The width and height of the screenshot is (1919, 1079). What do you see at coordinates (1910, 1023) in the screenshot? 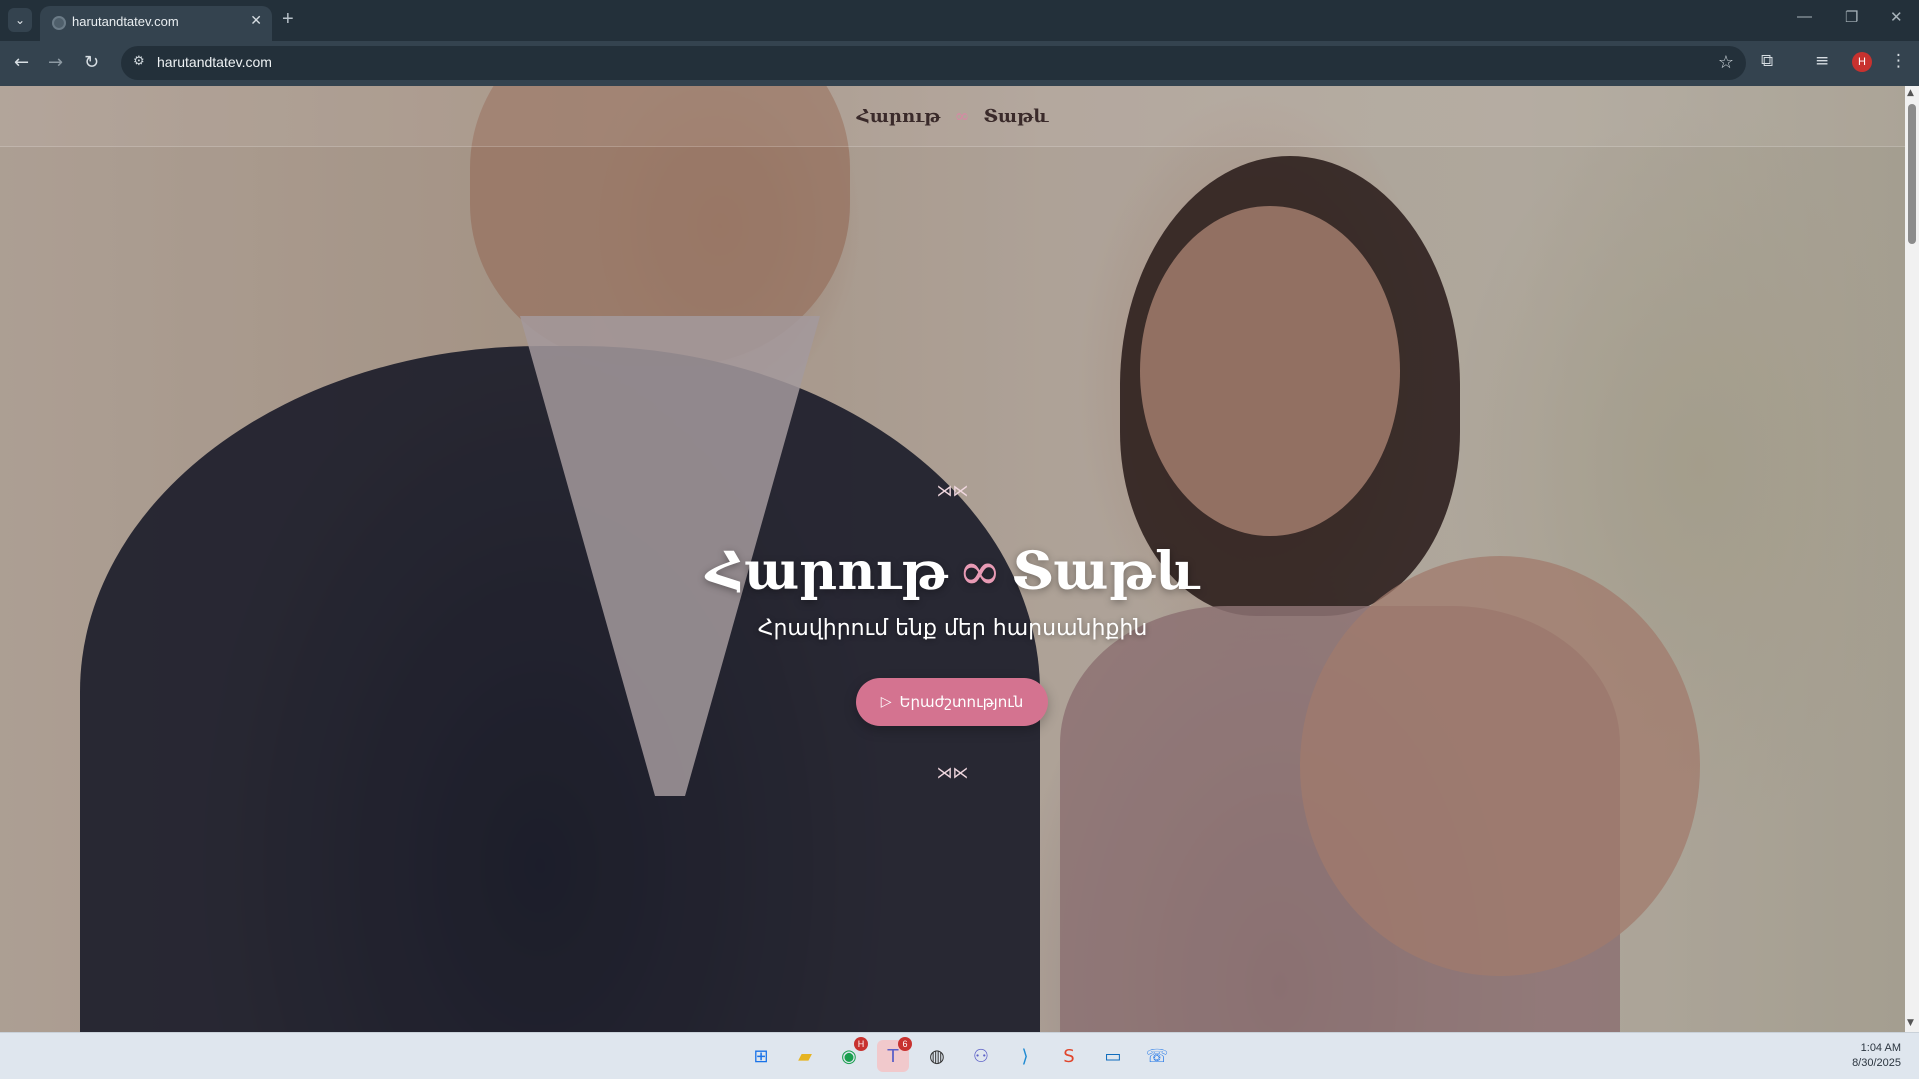
I see `scroll-down-icon: ▼` at bounding box center [1910, 1023].